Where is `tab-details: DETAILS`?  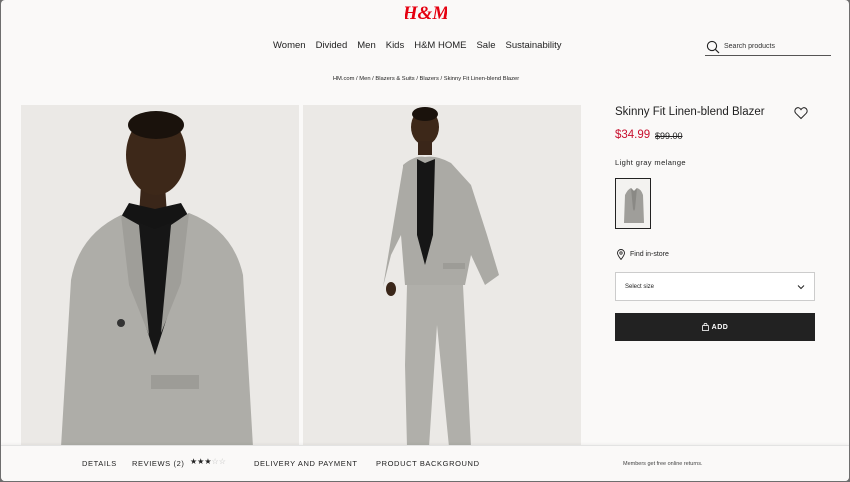 tab-details: DETAILS is located at coordinates (99, 463).